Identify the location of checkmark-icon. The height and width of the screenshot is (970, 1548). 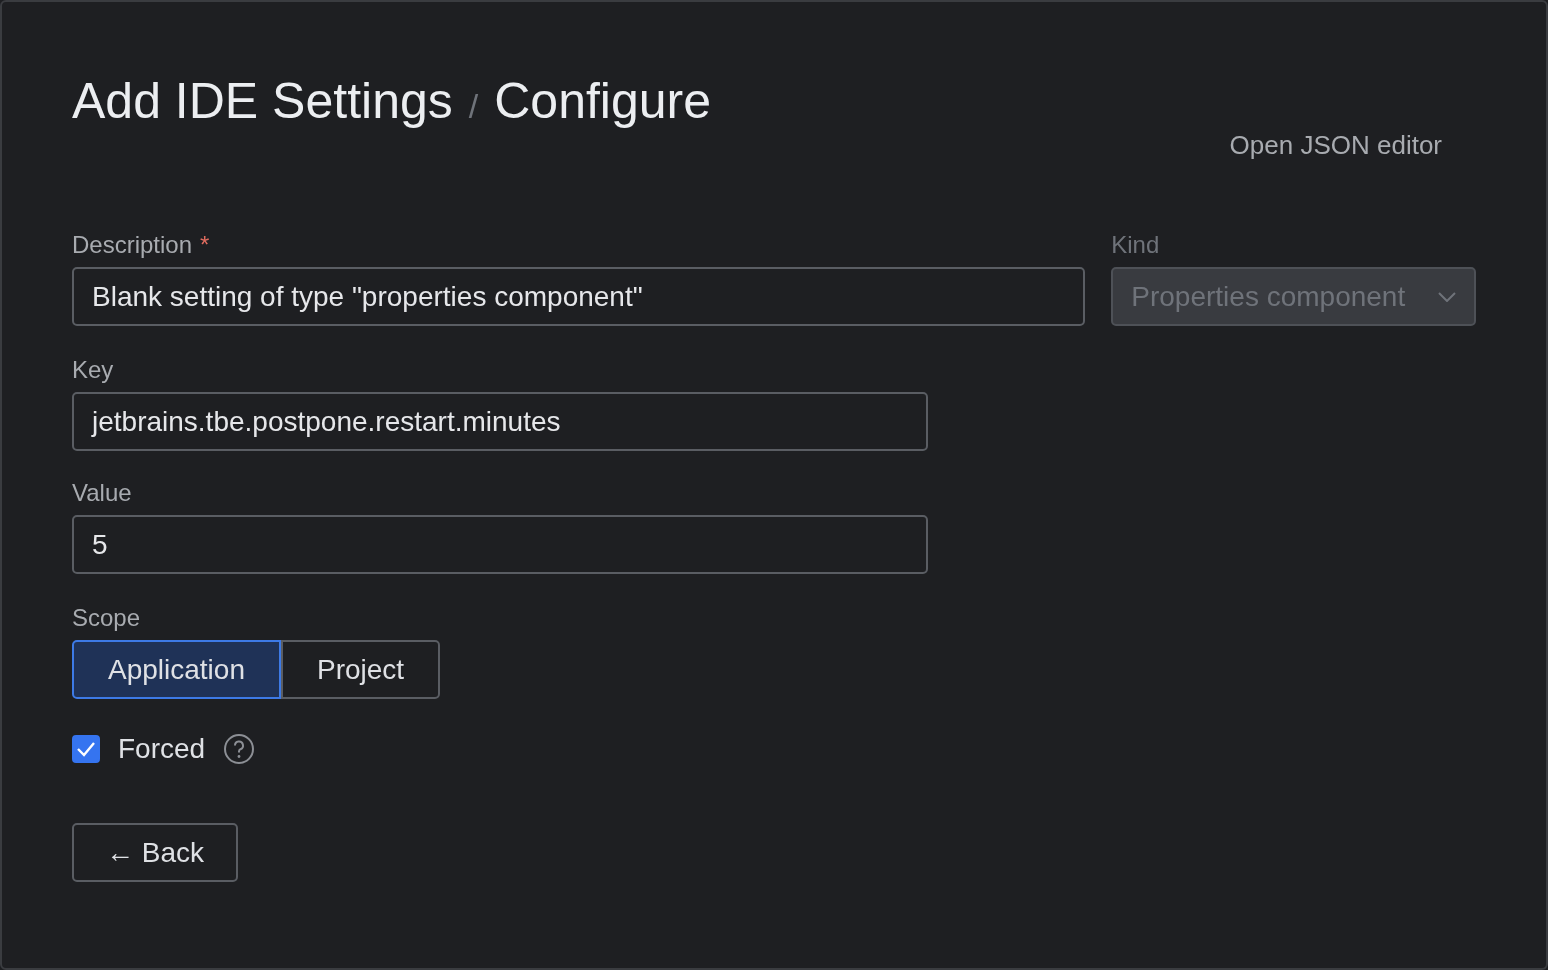
(86, 749).